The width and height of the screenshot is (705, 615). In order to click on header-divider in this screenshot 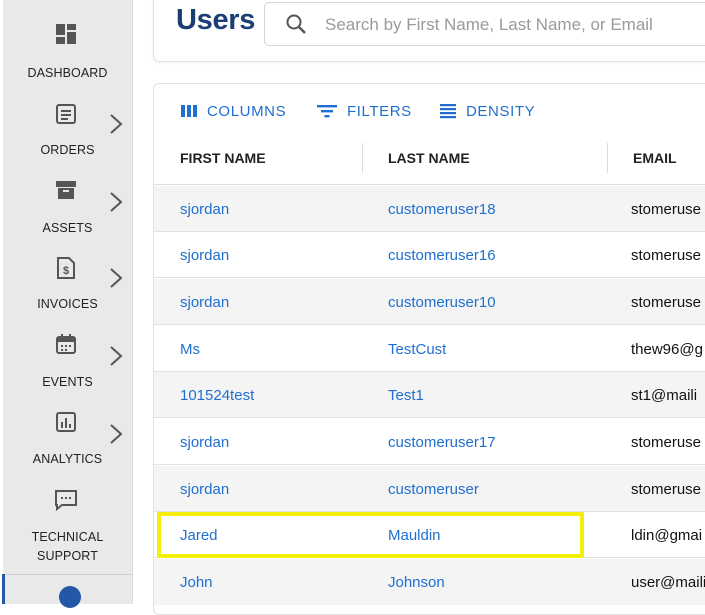, I will do `click(429, 184)`.